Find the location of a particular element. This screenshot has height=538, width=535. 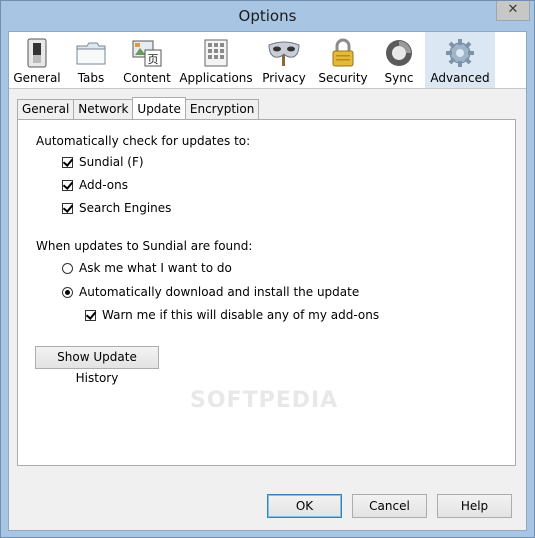

pane-label: Privacy is located at coordinates (284, 78).